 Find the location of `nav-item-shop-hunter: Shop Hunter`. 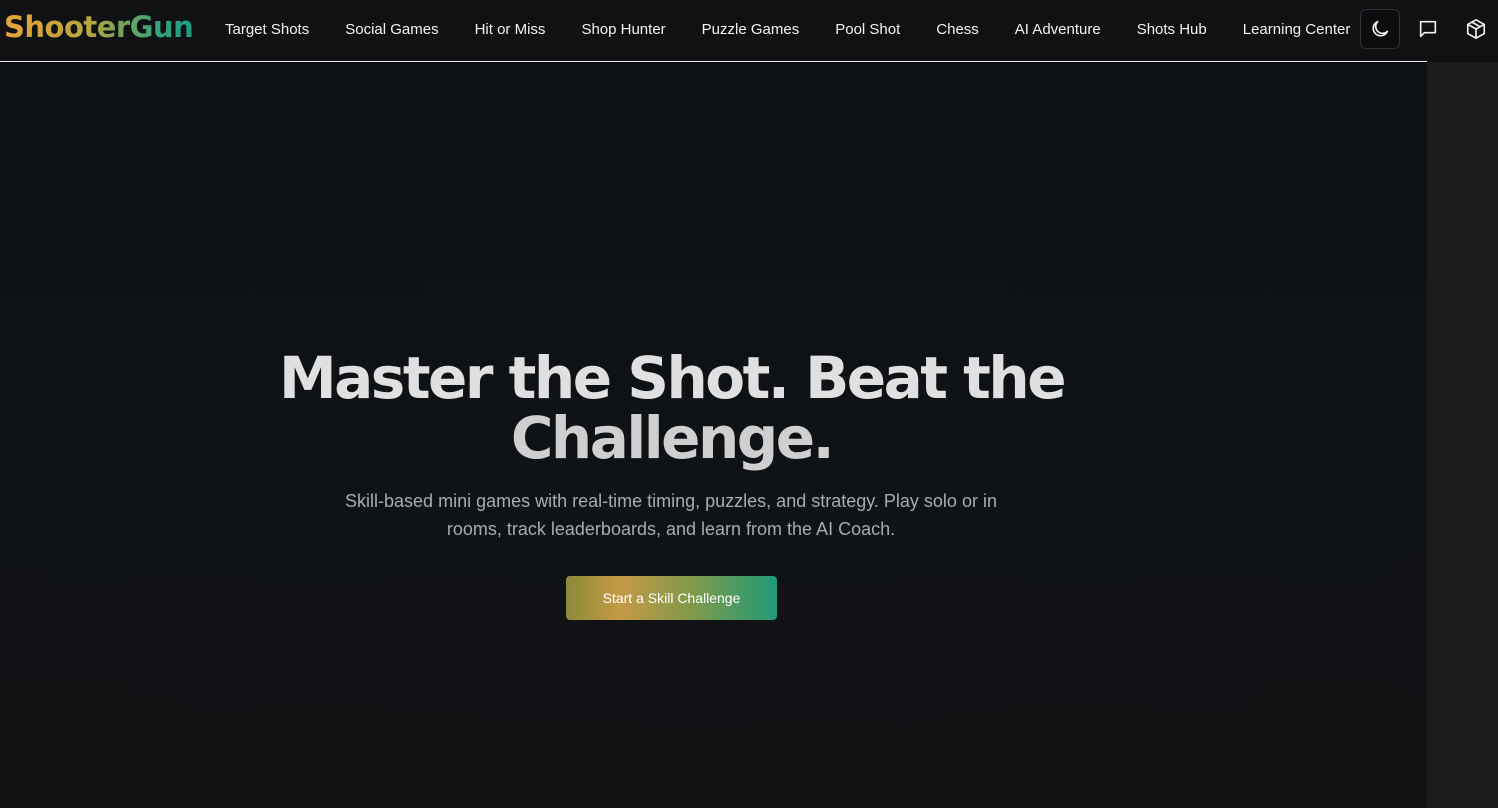

nav-item-shop-hunter: Shop Hunter is located at coordinates (623, 29).